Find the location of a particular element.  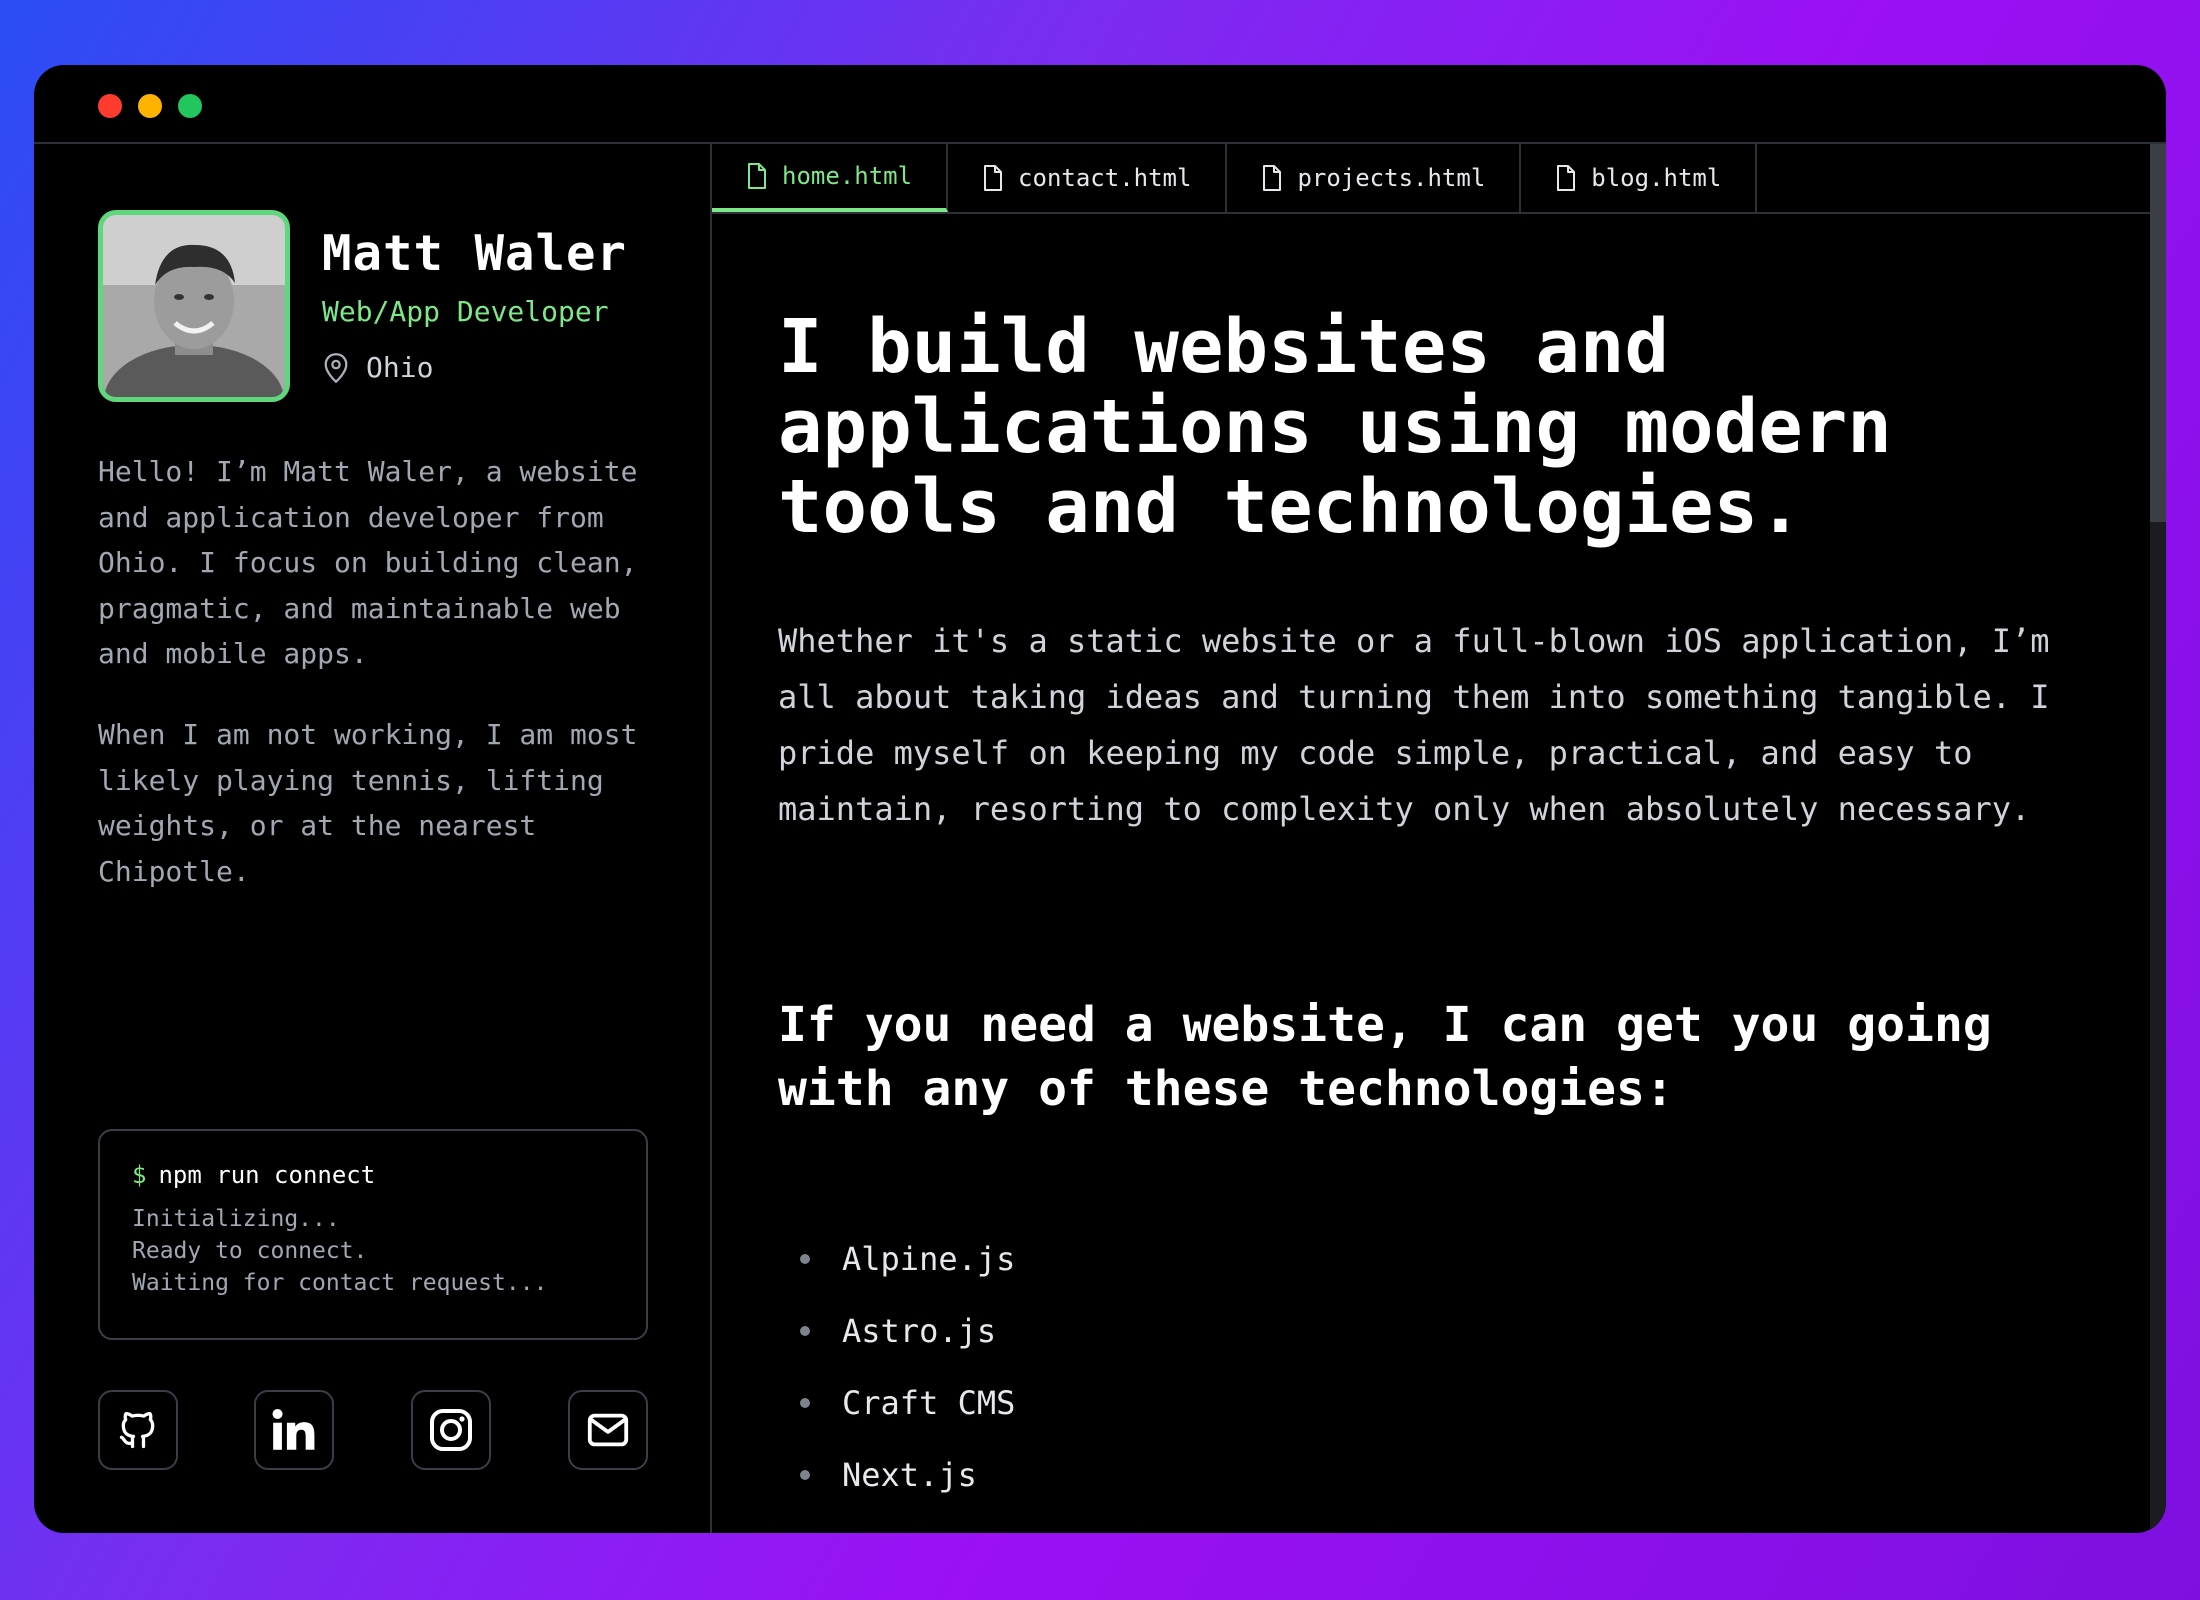

tab-contact: contact.html is located at coordinates (1088, 178).